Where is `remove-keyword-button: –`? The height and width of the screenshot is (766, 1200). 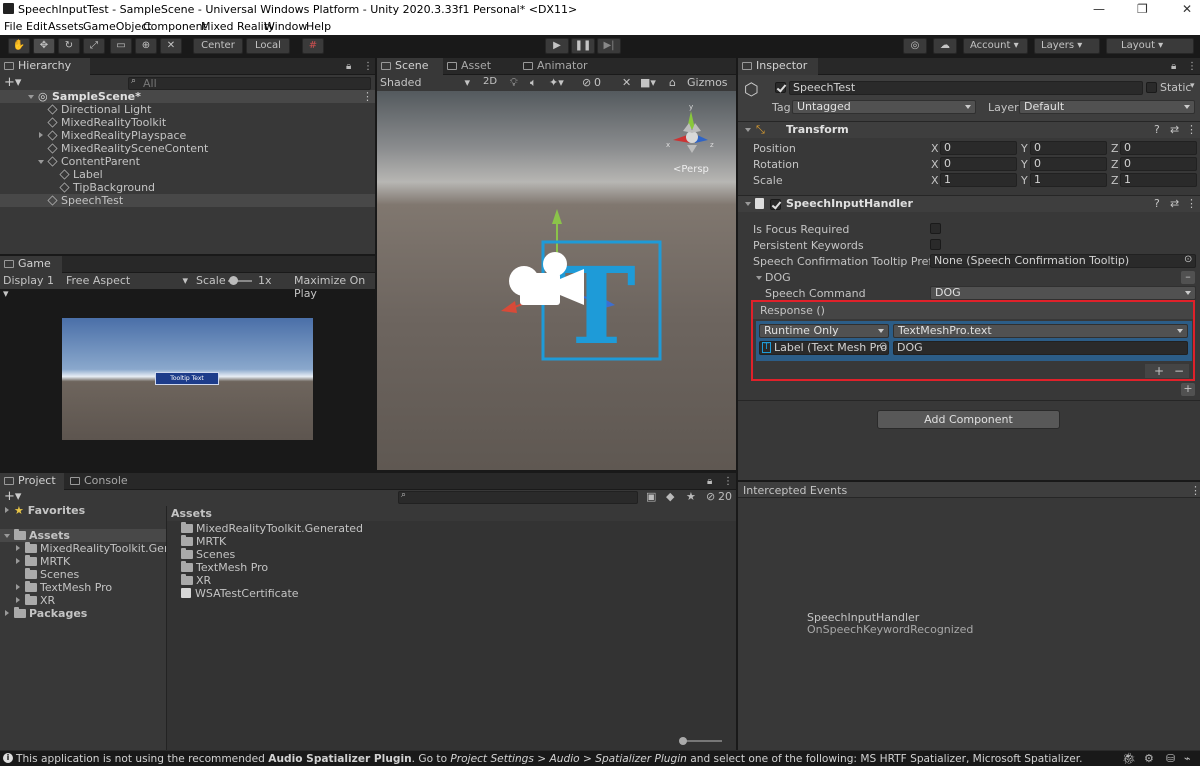 remove-keyword-button: – is located at coordinates (1188, 277).